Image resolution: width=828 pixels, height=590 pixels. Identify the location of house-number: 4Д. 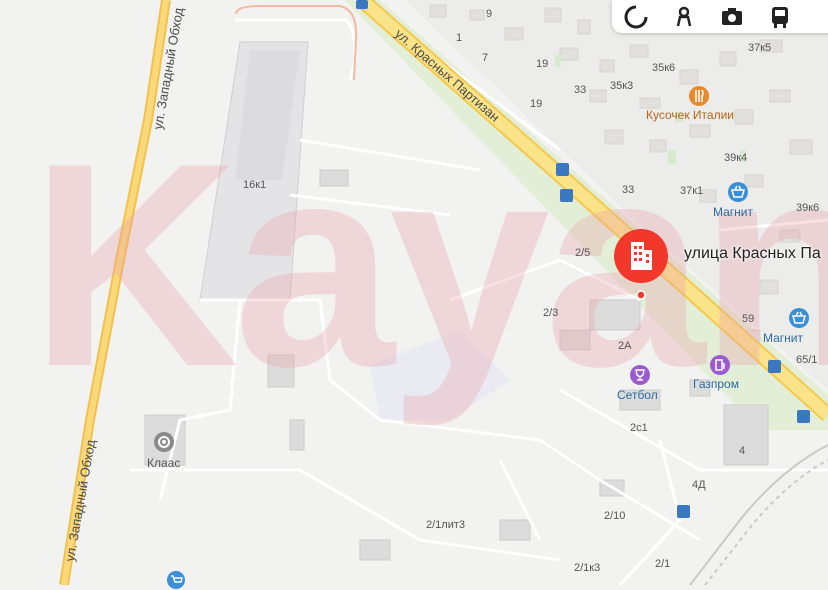
(699, 485).